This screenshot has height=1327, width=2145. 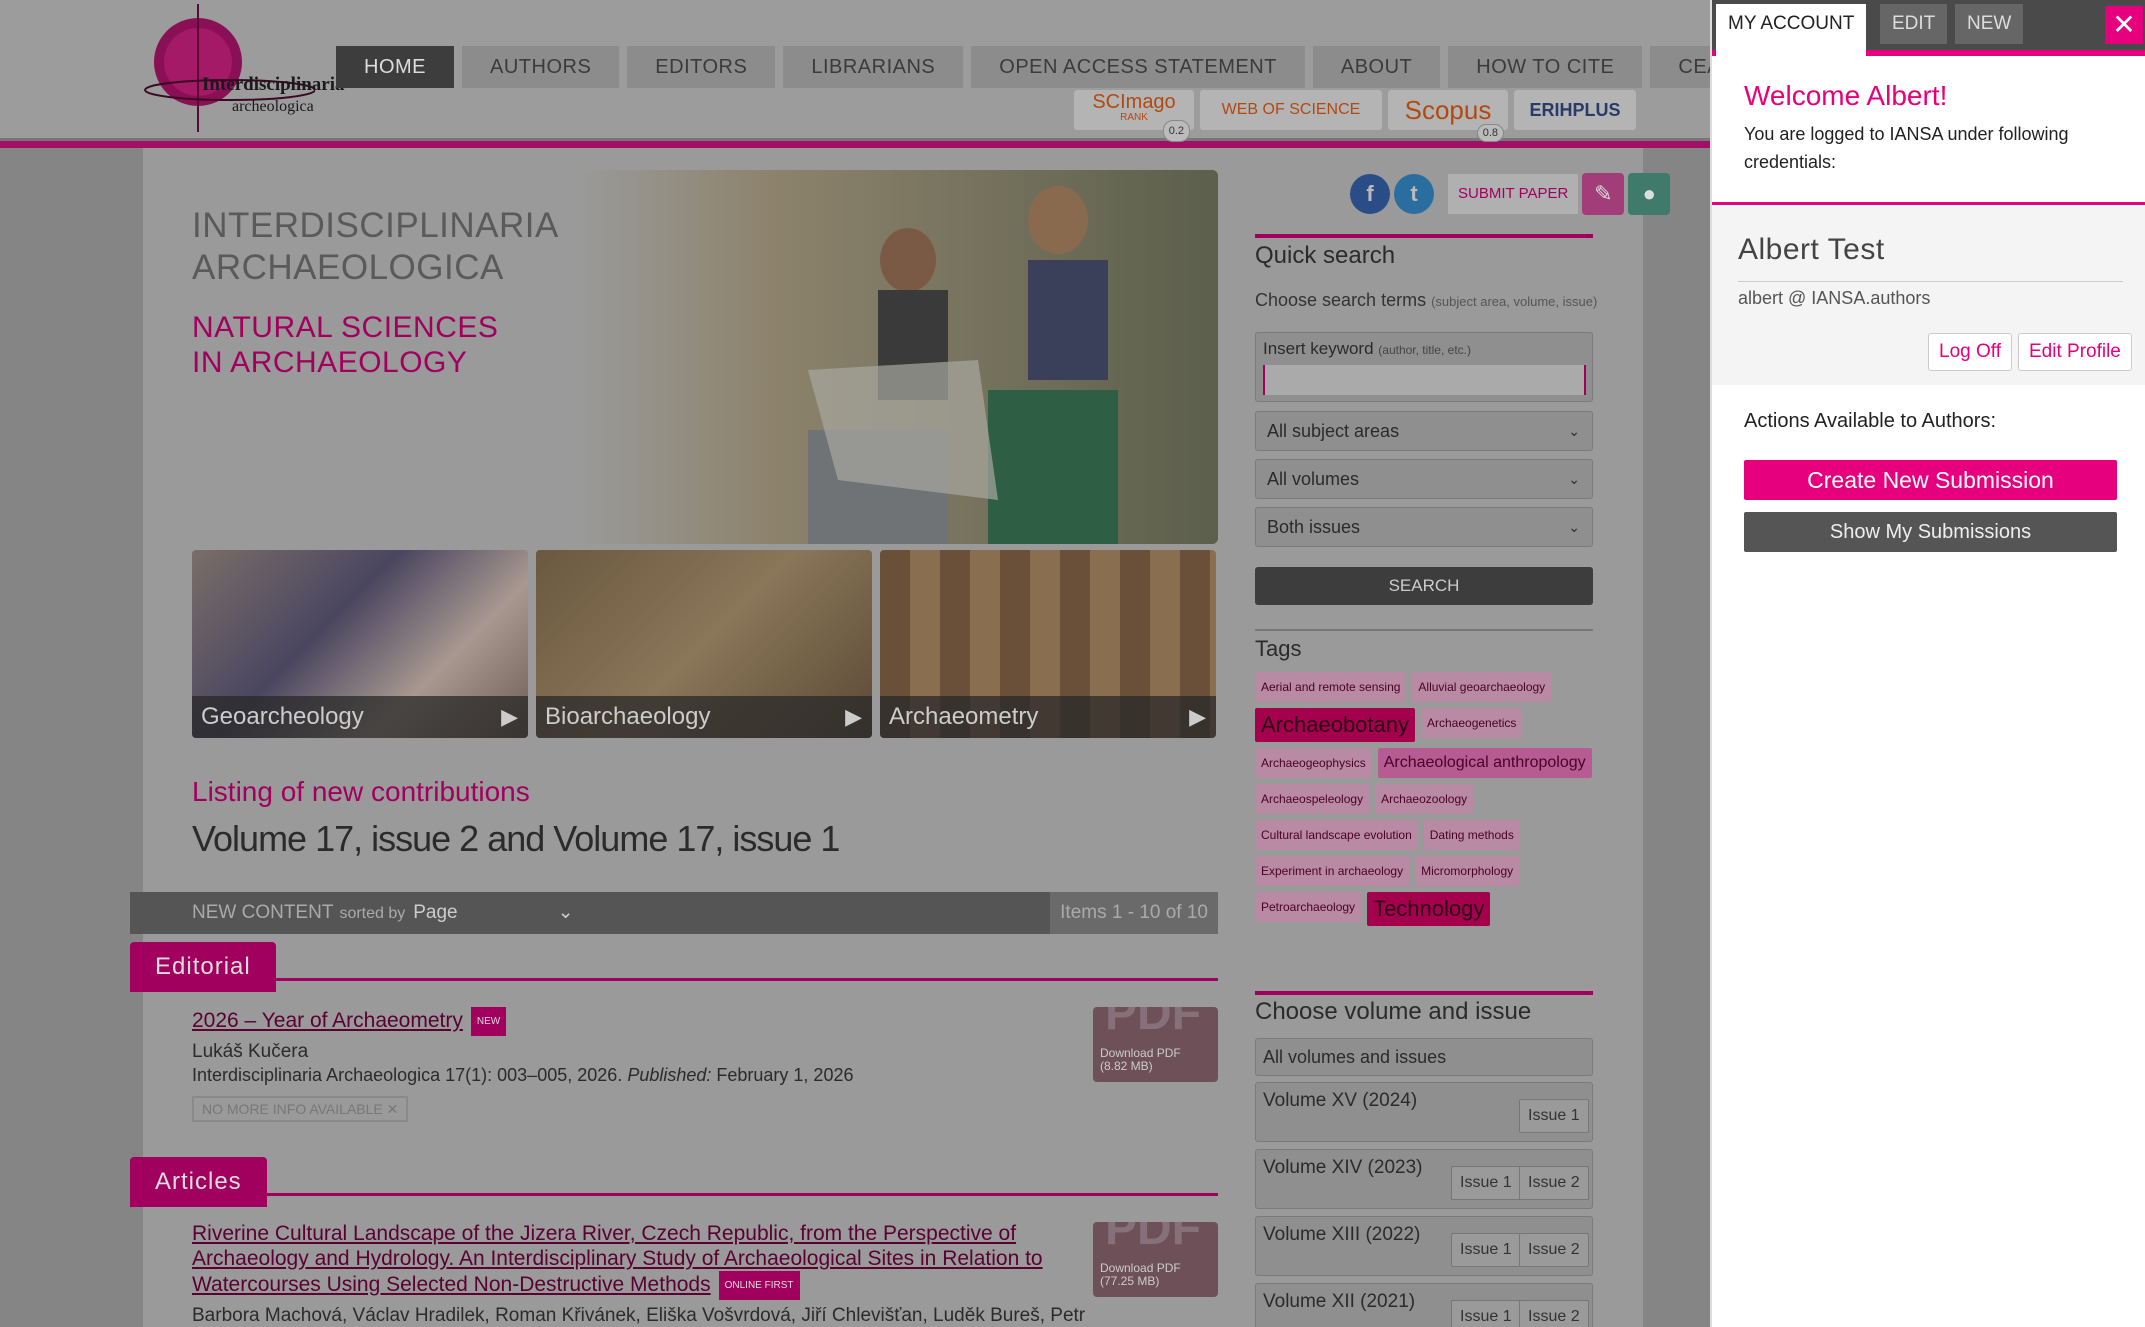 I want to click on tile-geoarcheology: Geoarcheology ▶, so click(x=360, y=644).